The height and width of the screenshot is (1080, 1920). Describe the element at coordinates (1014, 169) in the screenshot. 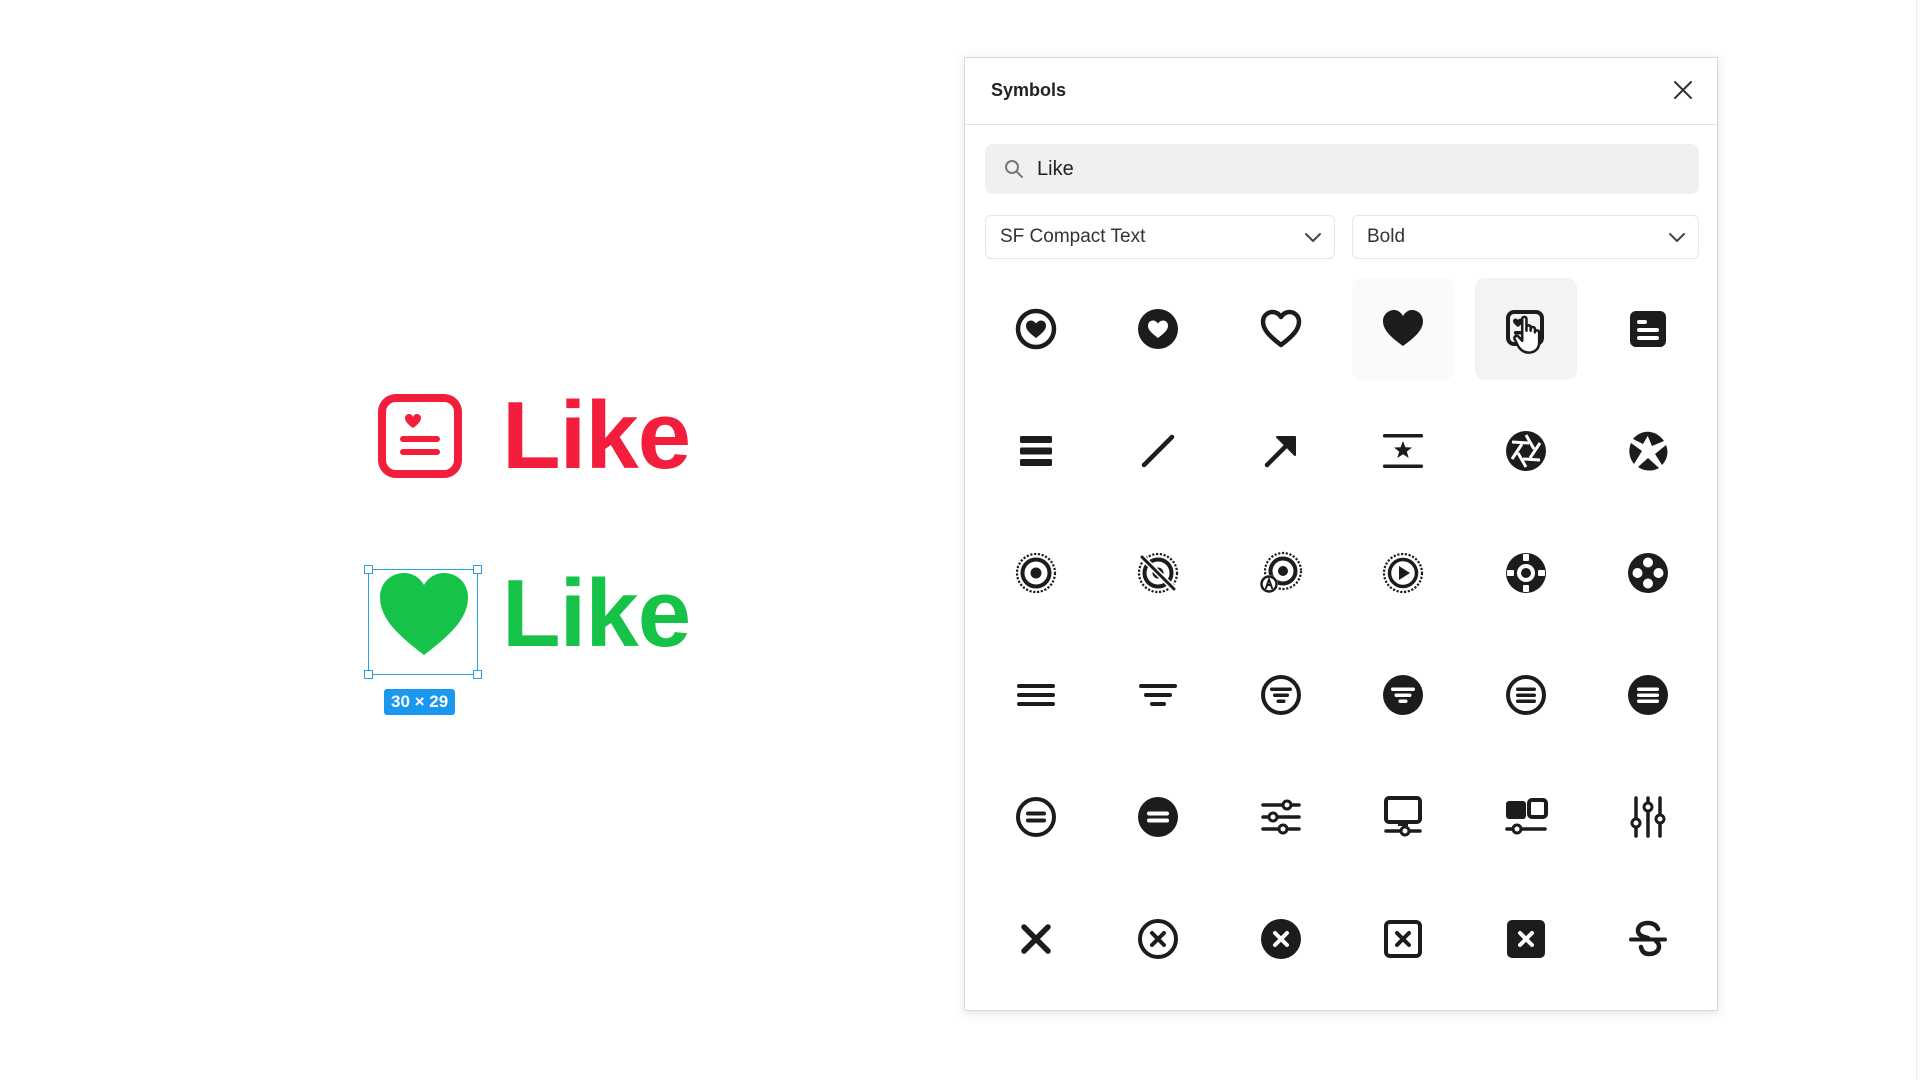

I see `search-icon` at that location.